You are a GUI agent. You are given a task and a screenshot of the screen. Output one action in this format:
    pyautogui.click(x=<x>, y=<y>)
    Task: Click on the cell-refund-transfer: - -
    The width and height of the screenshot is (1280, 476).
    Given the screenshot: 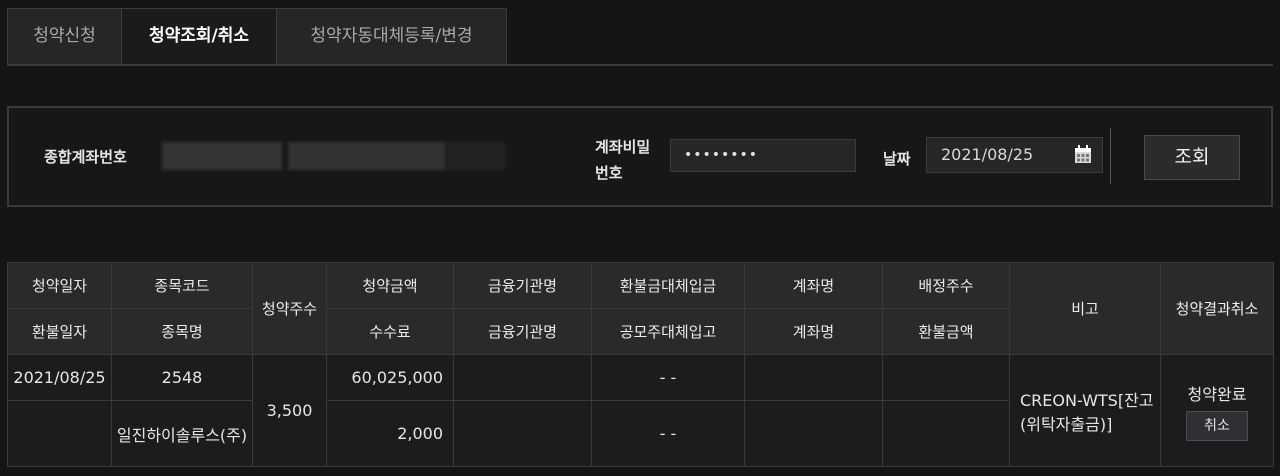 What is the action you would take?
    pyautogui.click(x=668, y=377)
    